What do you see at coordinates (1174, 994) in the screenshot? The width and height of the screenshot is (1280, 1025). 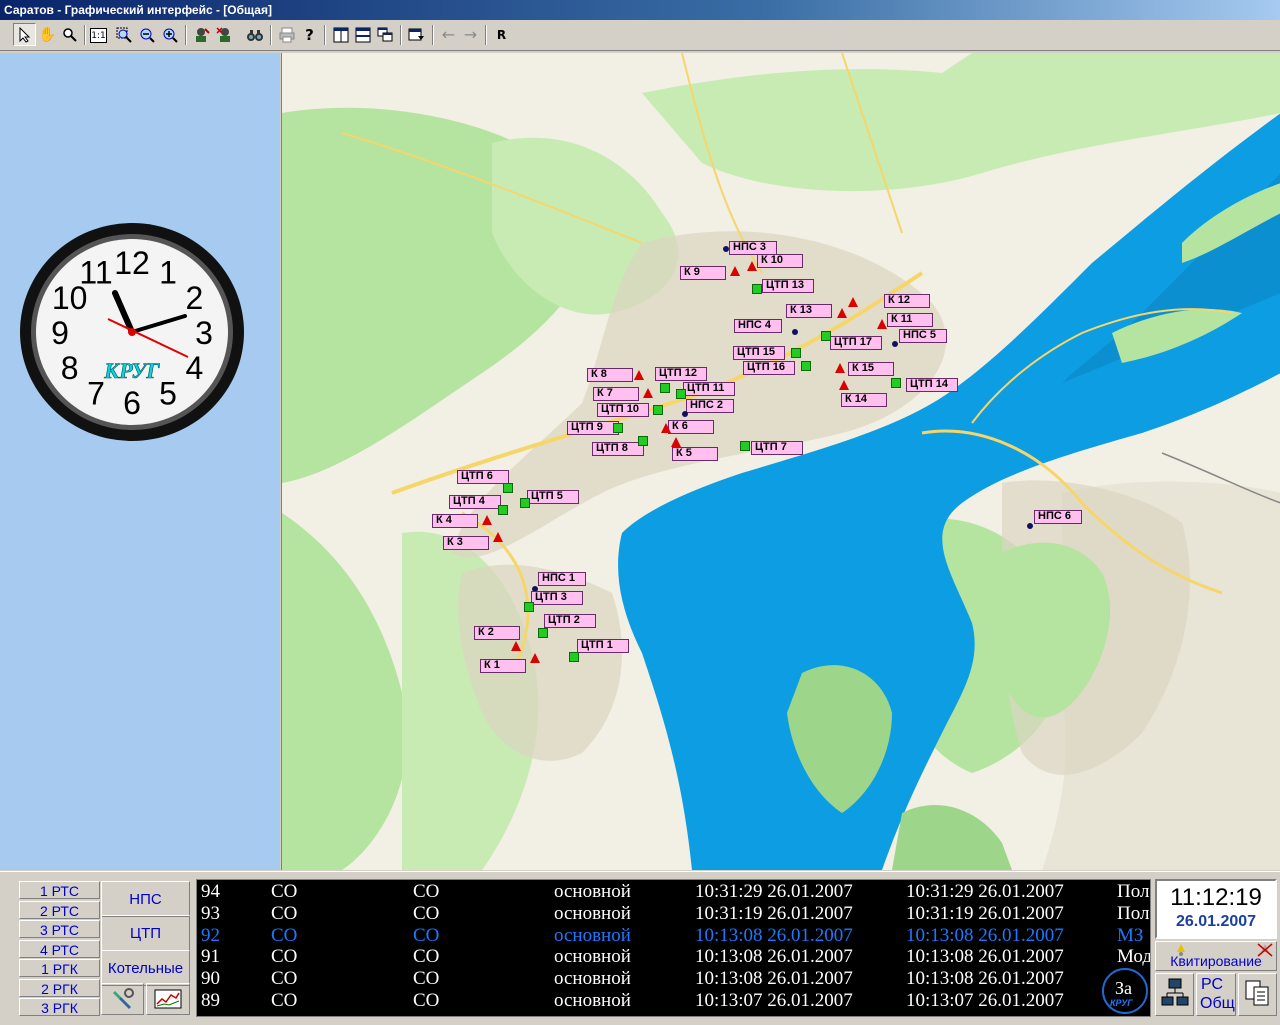 I see `network-status-button` at bounding box center [1174, 994].